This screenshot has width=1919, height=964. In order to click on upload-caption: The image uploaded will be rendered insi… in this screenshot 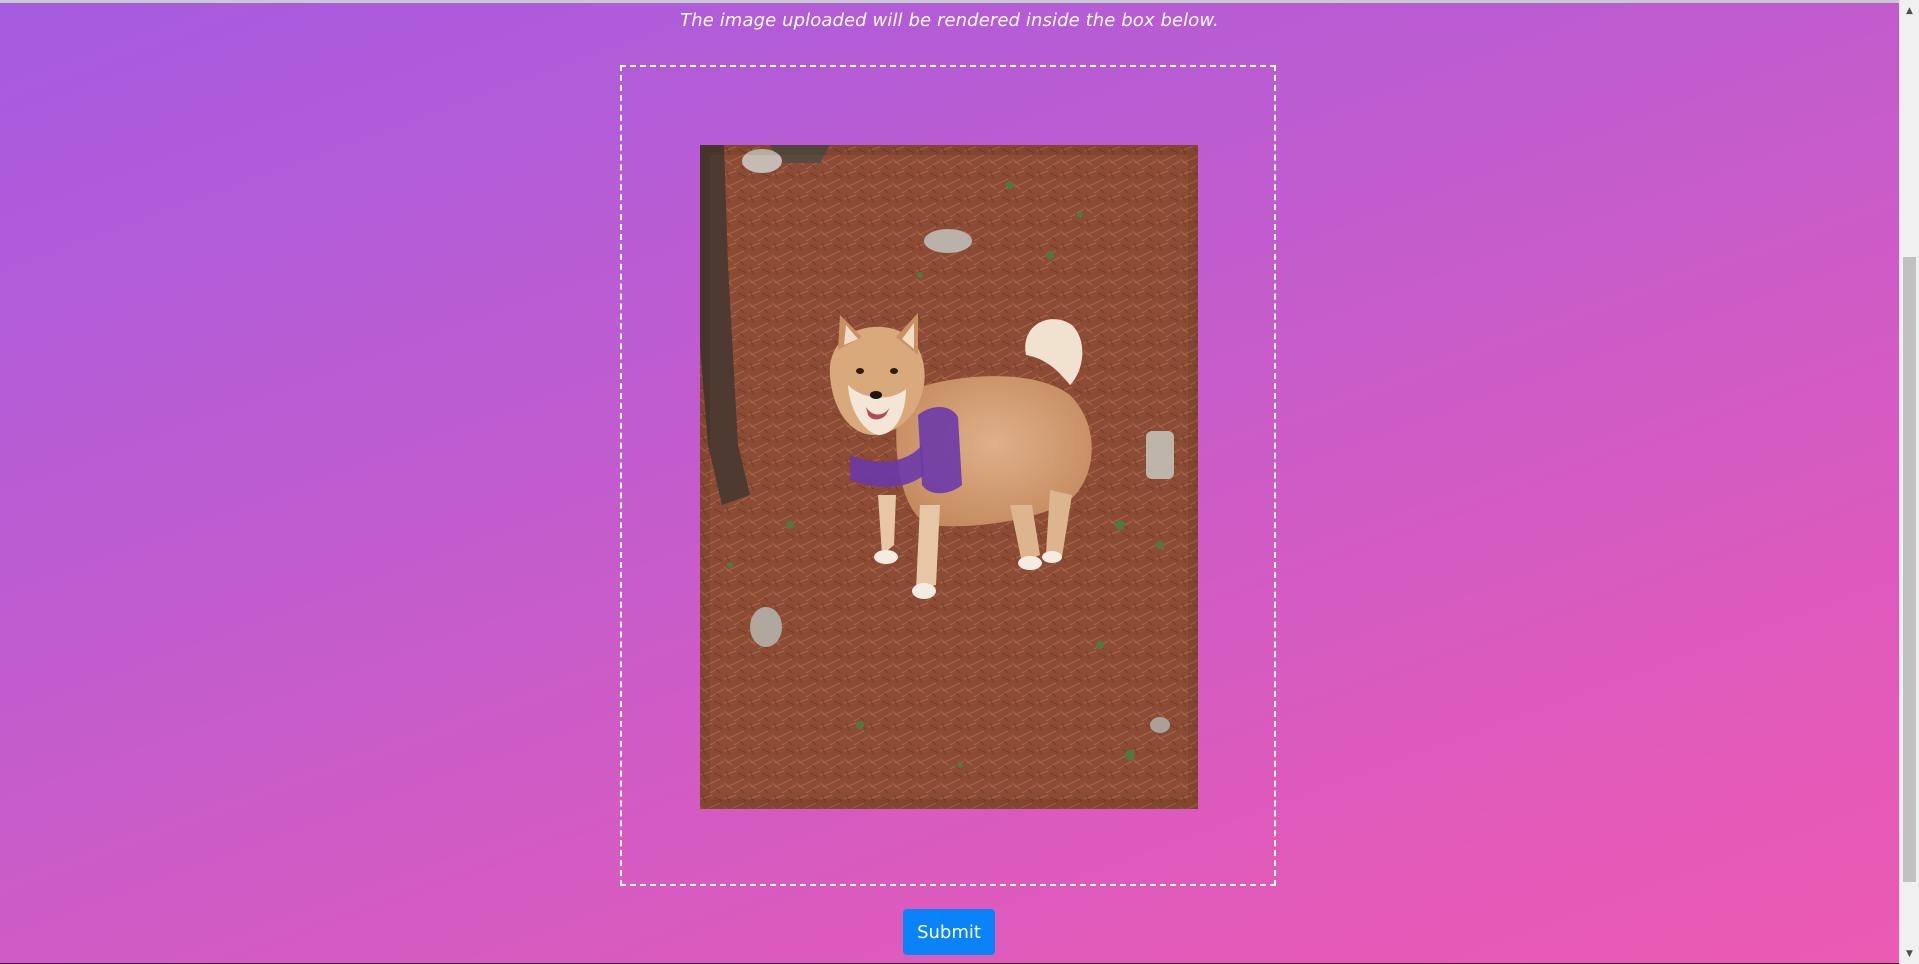, I will do `click(949, 20)`.